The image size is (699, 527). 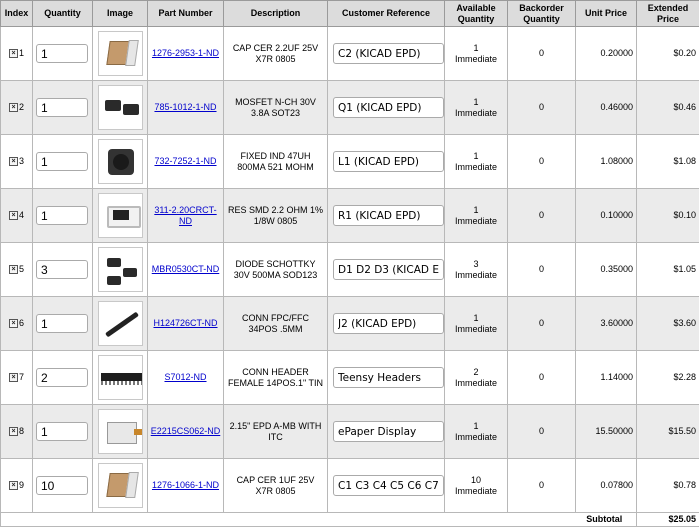 I want to click on part-number-link: 1276-2953-1-ND, so click(x=185, y=53).